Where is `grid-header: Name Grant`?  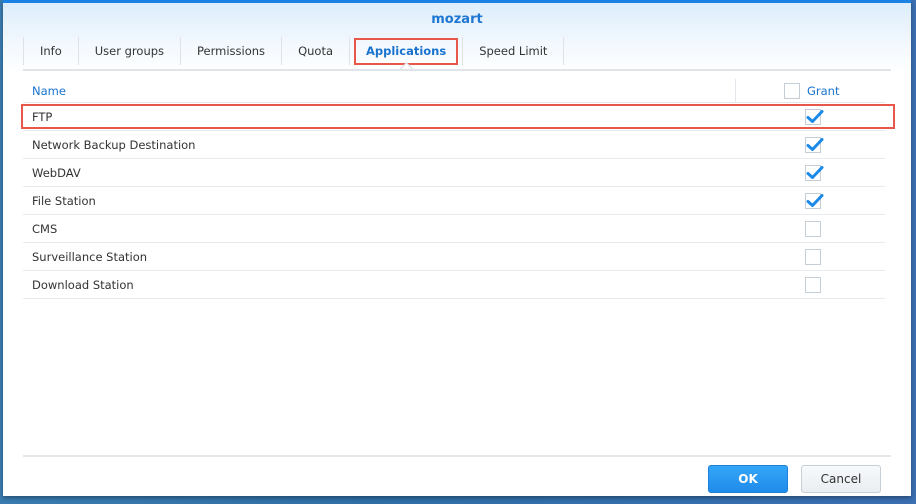 grid-header: Name Grant is located at coordinates (454, 91).